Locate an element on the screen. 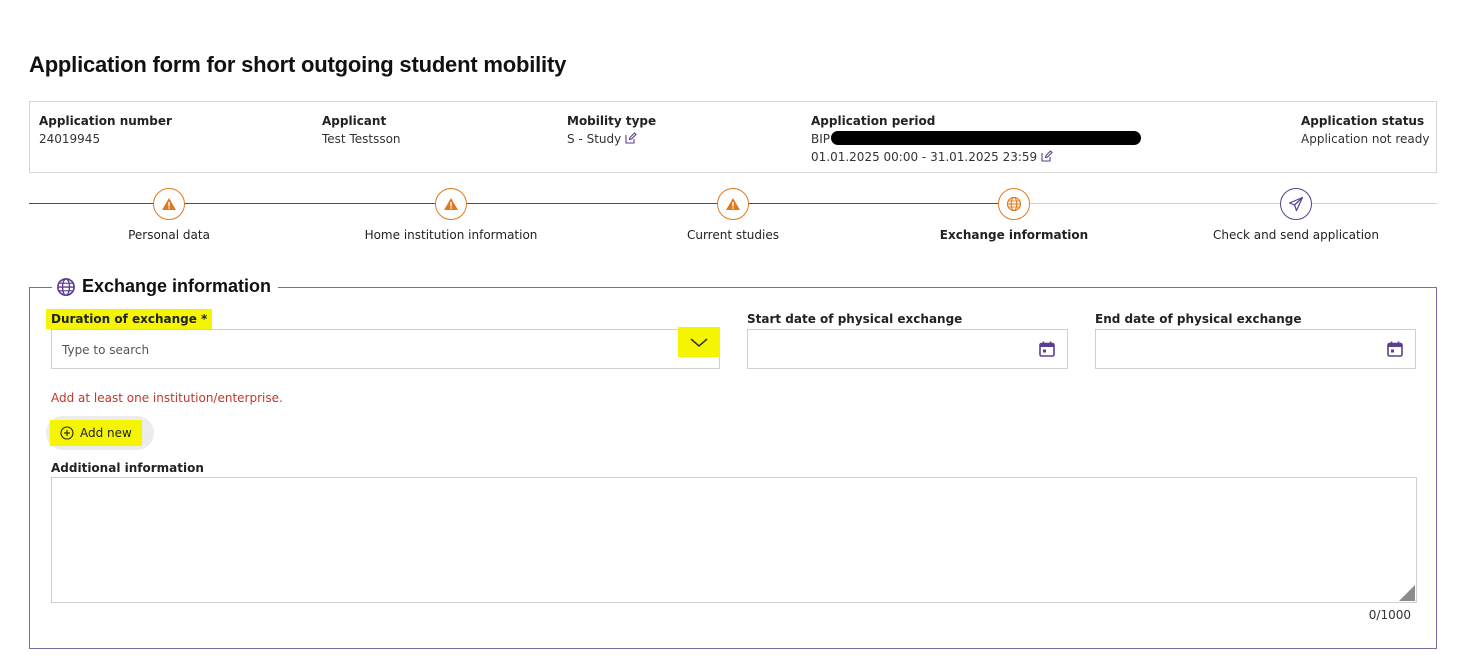 The height and width of the screenshot is (669, 1469). start-date-label: Start date of physical exchange is located at coordinates (855, 319).